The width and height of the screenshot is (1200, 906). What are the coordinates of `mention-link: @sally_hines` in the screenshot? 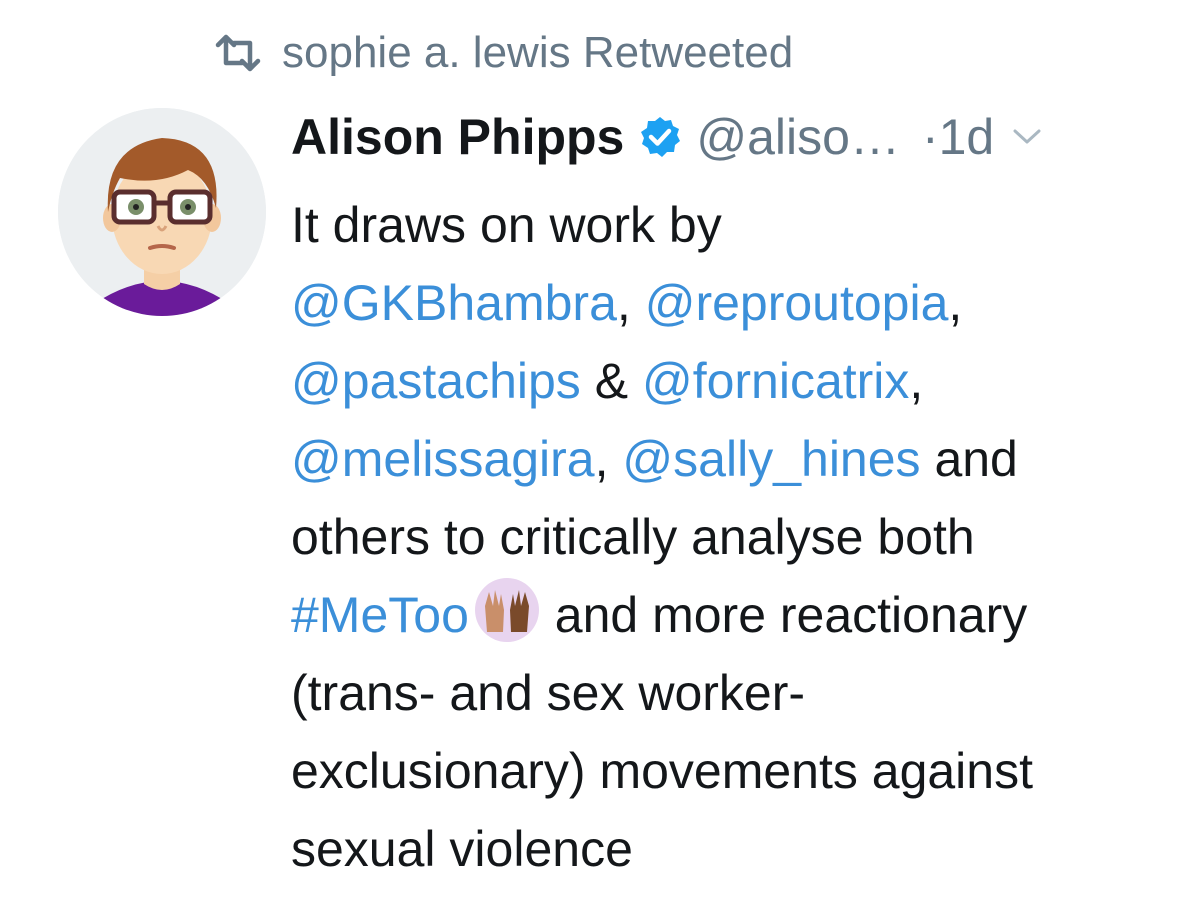 It's located at (771, 459).